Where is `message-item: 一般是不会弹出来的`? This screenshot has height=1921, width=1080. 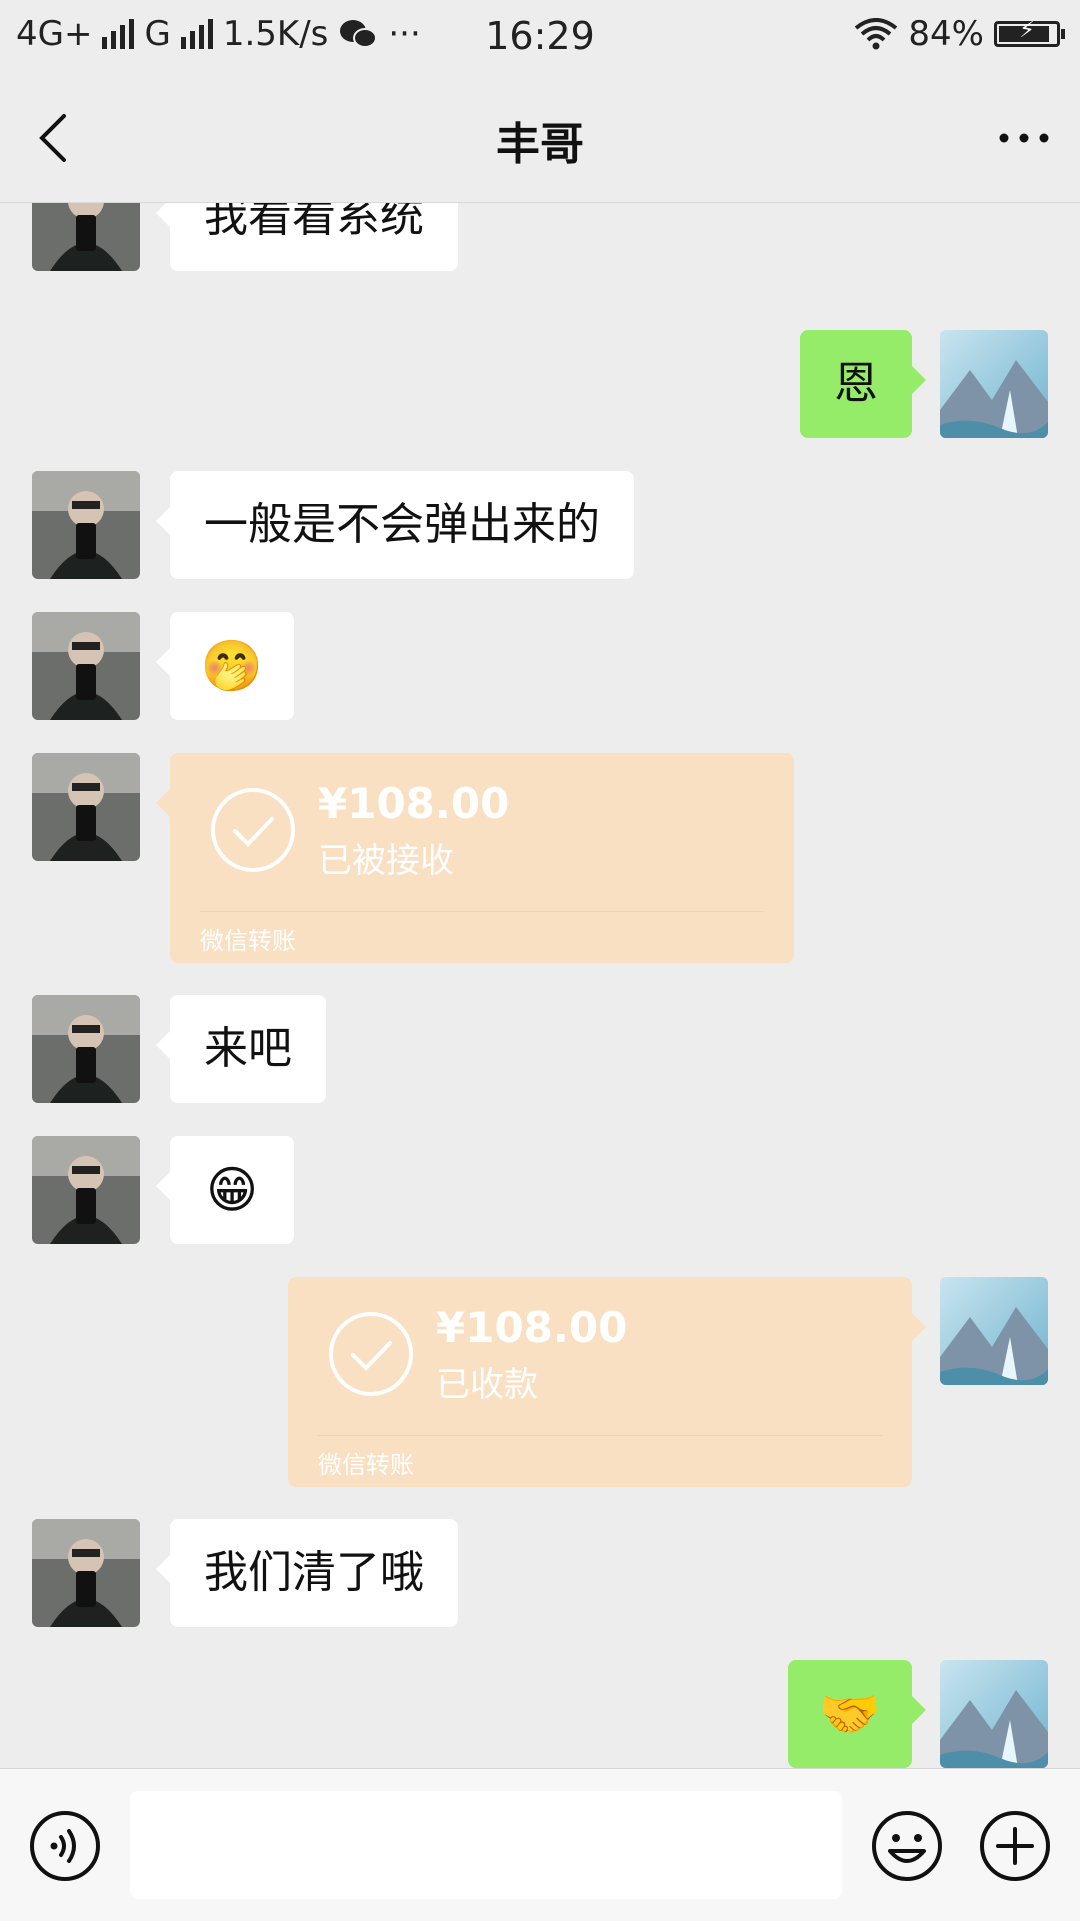
message-item: 一般是不会弹出来的 is located at coordinates (540, 525).